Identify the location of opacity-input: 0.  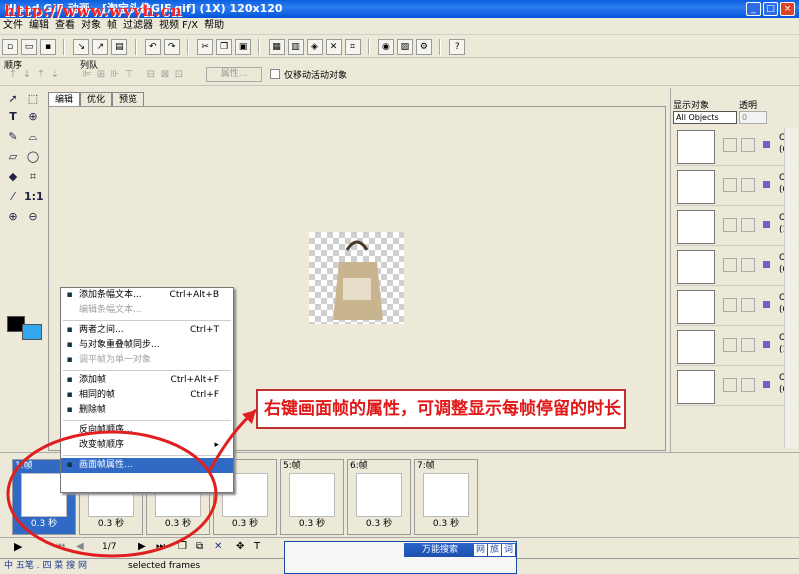
(753, 117).